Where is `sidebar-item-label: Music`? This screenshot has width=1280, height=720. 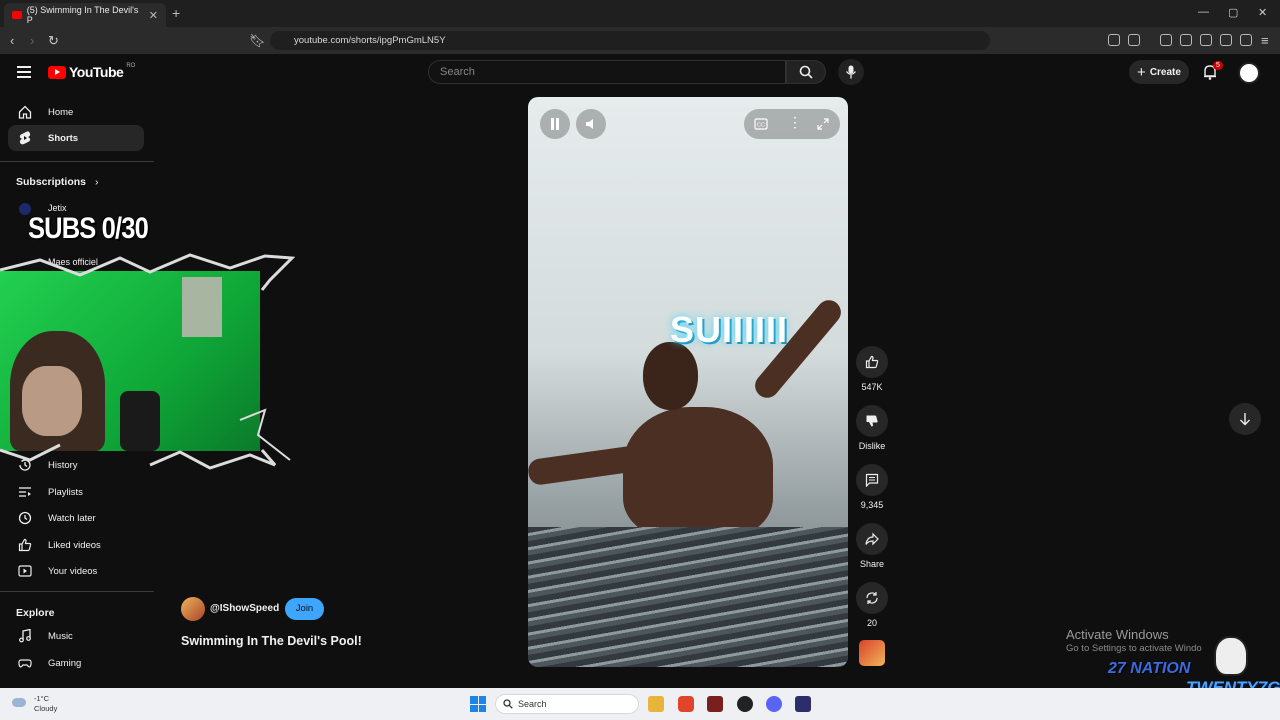
sidebar-item-label: Music is located at coordinates (60, 636).